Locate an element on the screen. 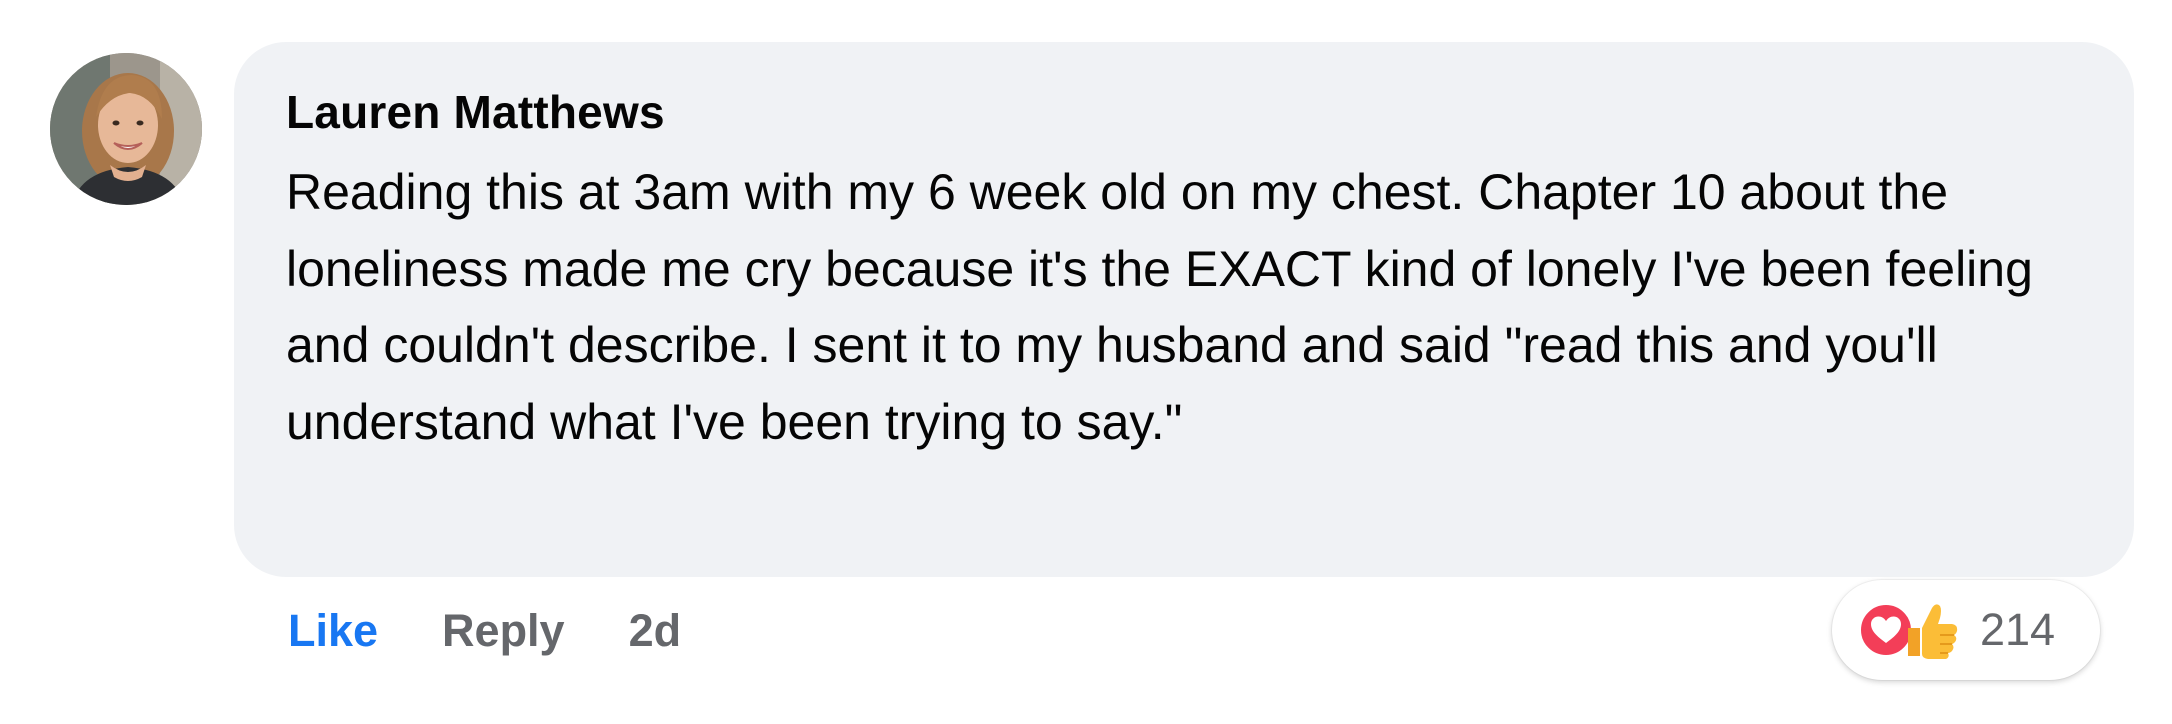 The image size is (2172, 724). avatar is located at coordinates (126, 129).